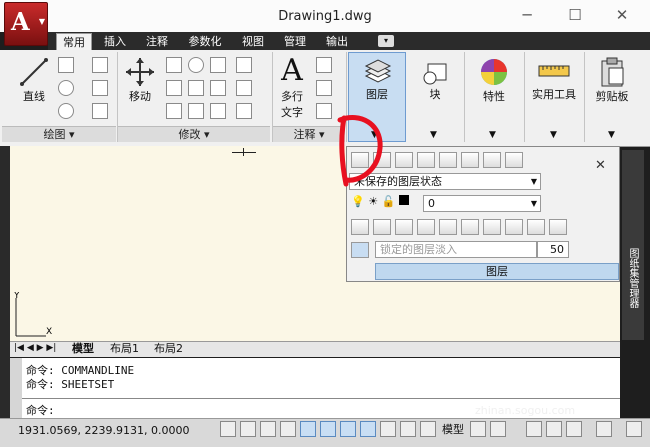 The width and height of the screenshot is (650, 447). What do you see at coordinates (360, 227) in the screenshot?
I see `layer-off-icon` at bounding box center [360, 227].